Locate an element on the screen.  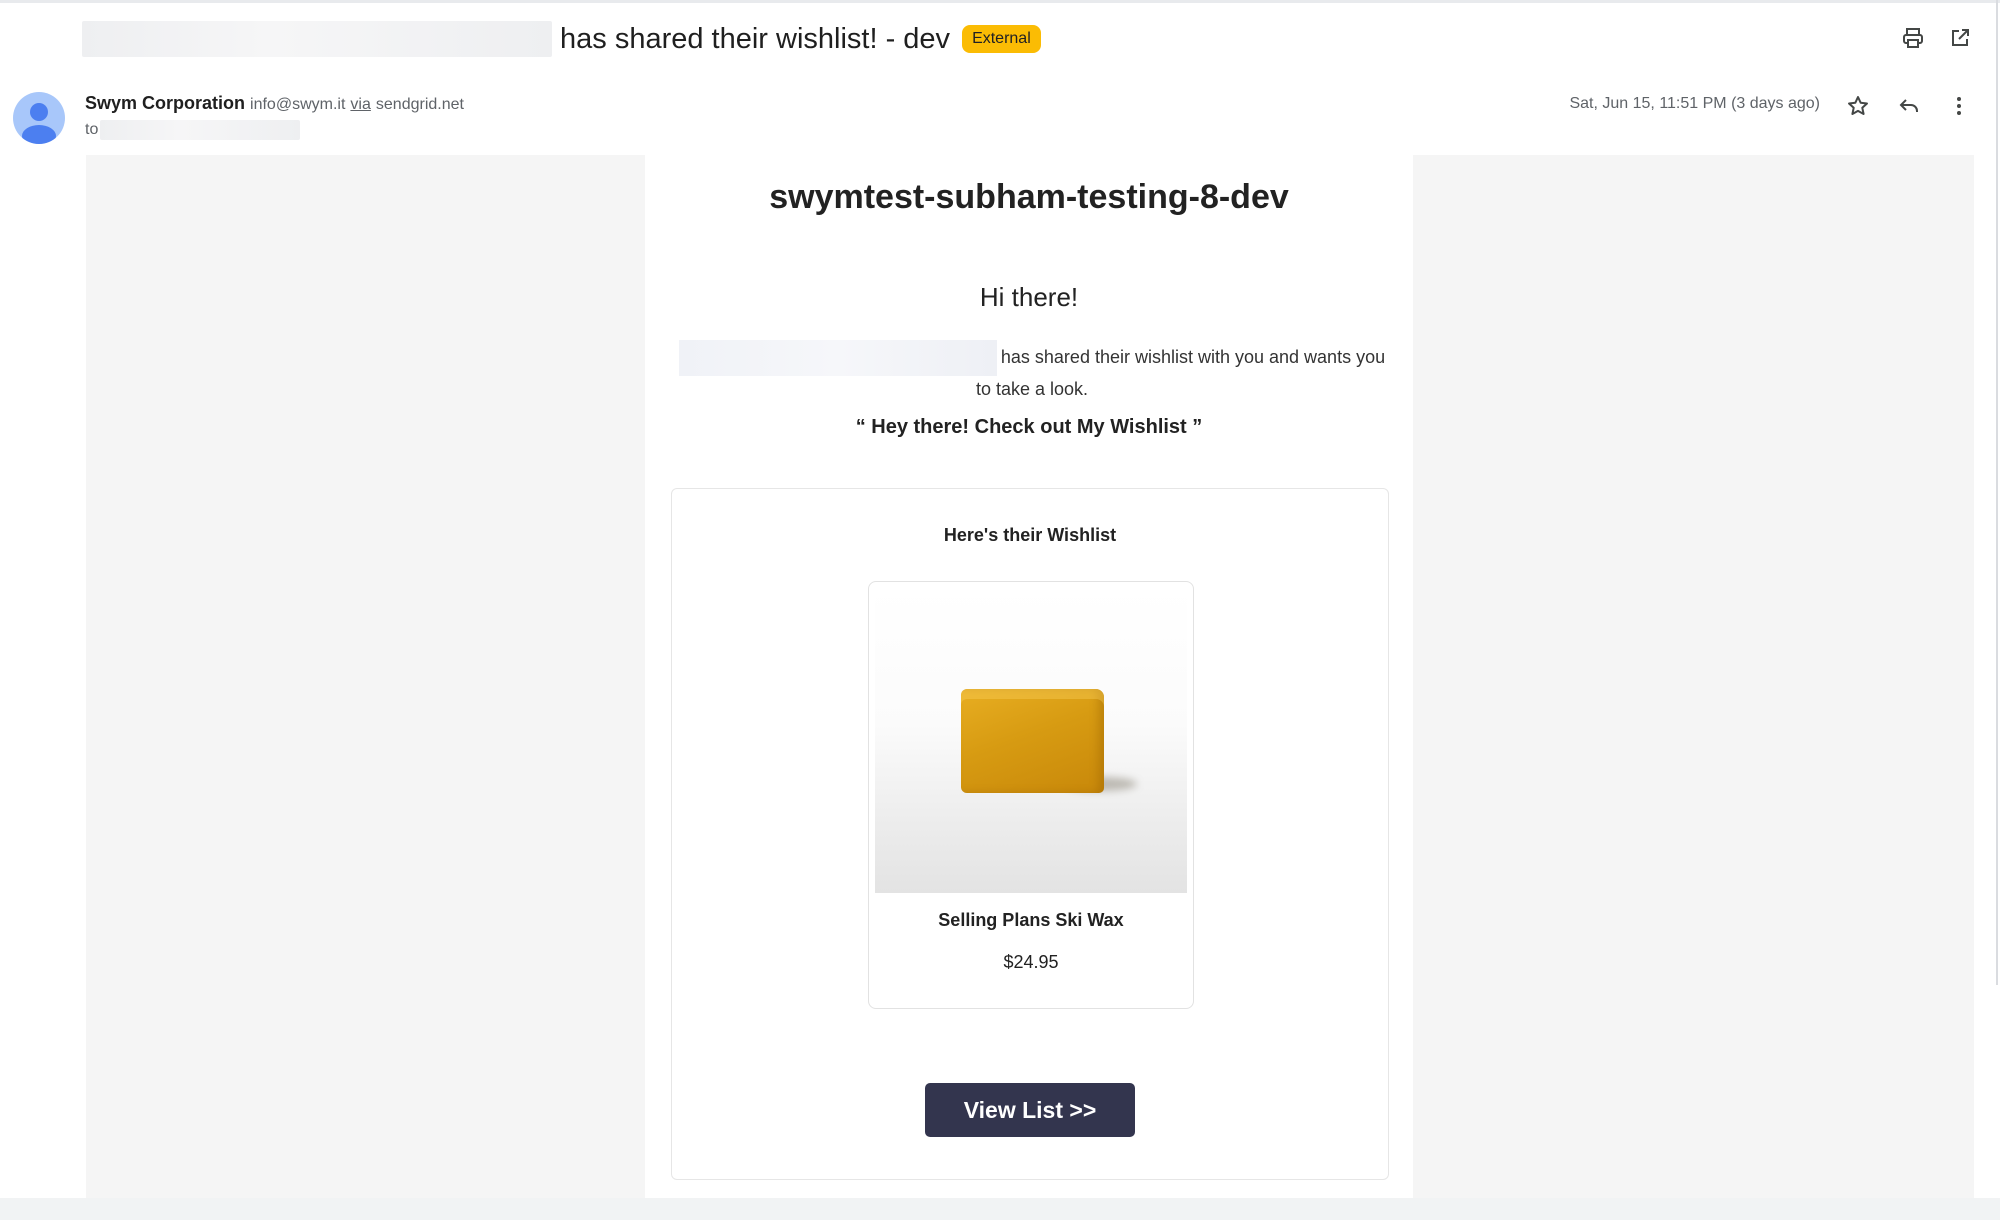
sender-email: info@swym.it is located at coordinates (298, 104).